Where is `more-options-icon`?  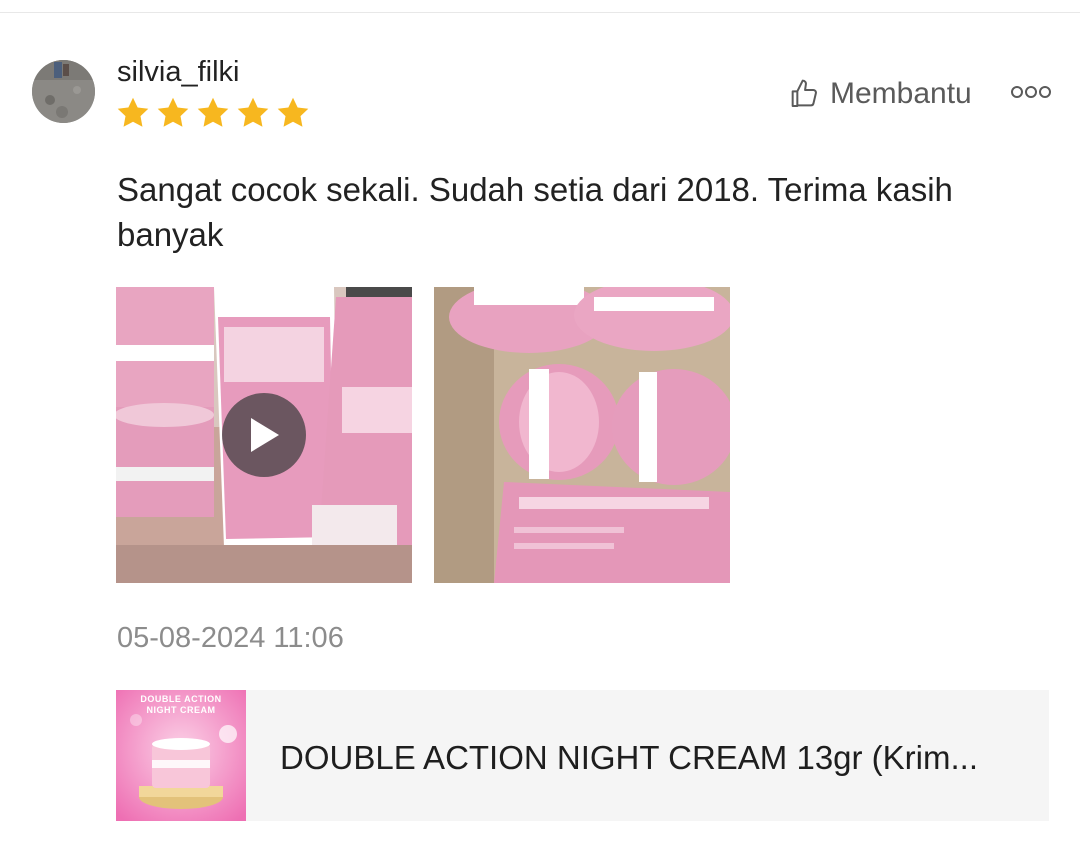
more-options-icon is located at coordinates (1031, 92).